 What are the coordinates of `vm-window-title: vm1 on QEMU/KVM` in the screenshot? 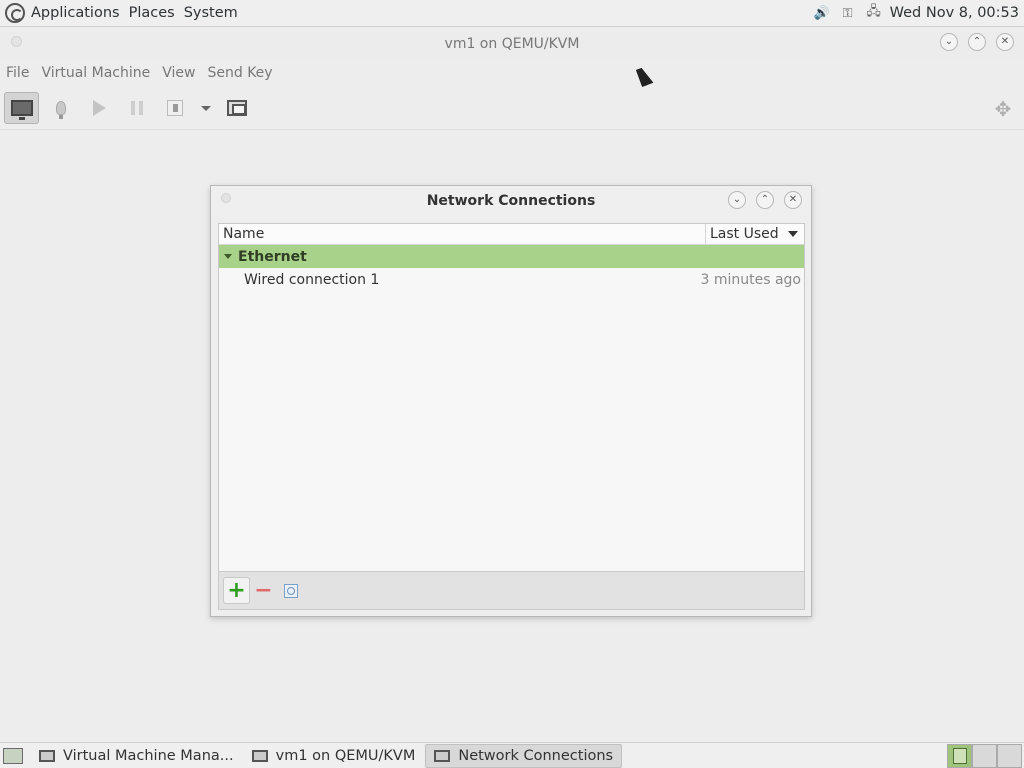 It's located at (512, 43).